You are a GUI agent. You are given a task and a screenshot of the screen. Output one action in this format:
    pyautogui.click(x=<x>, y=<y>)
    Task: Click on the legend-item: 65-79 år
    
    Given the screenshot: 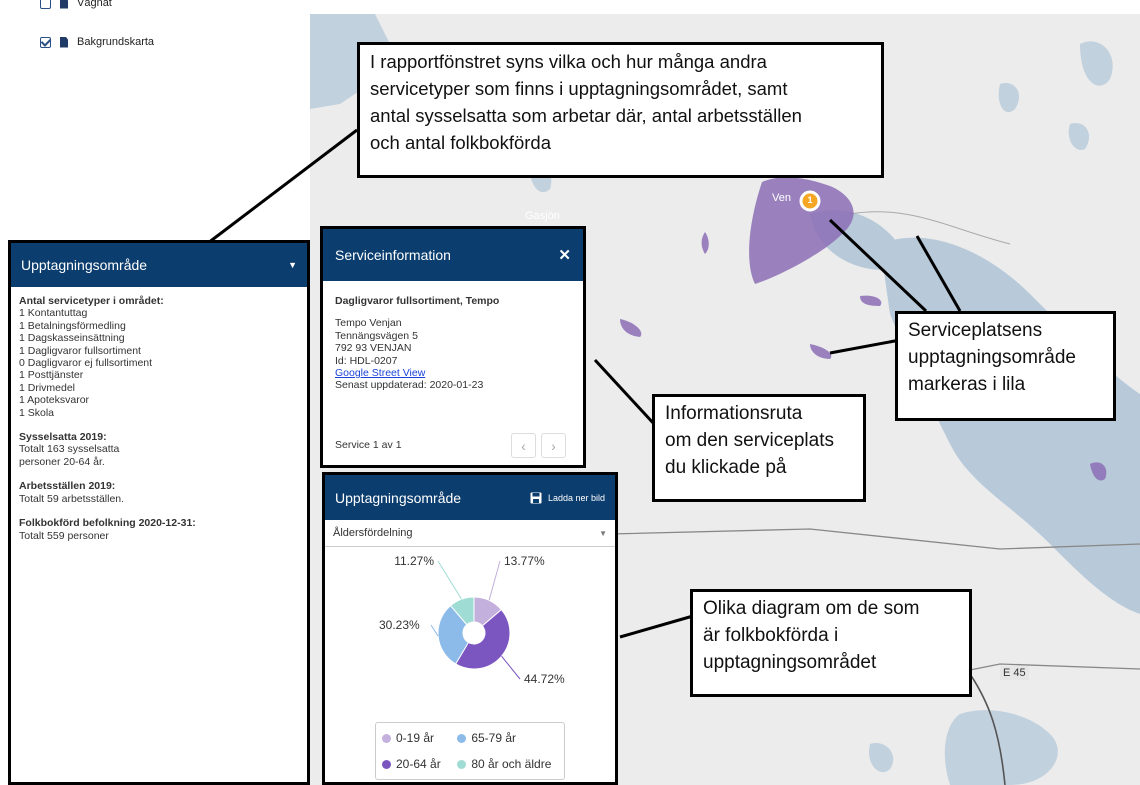 What is the action you would take?
    pyautogui.click(x=507, y=738)
    